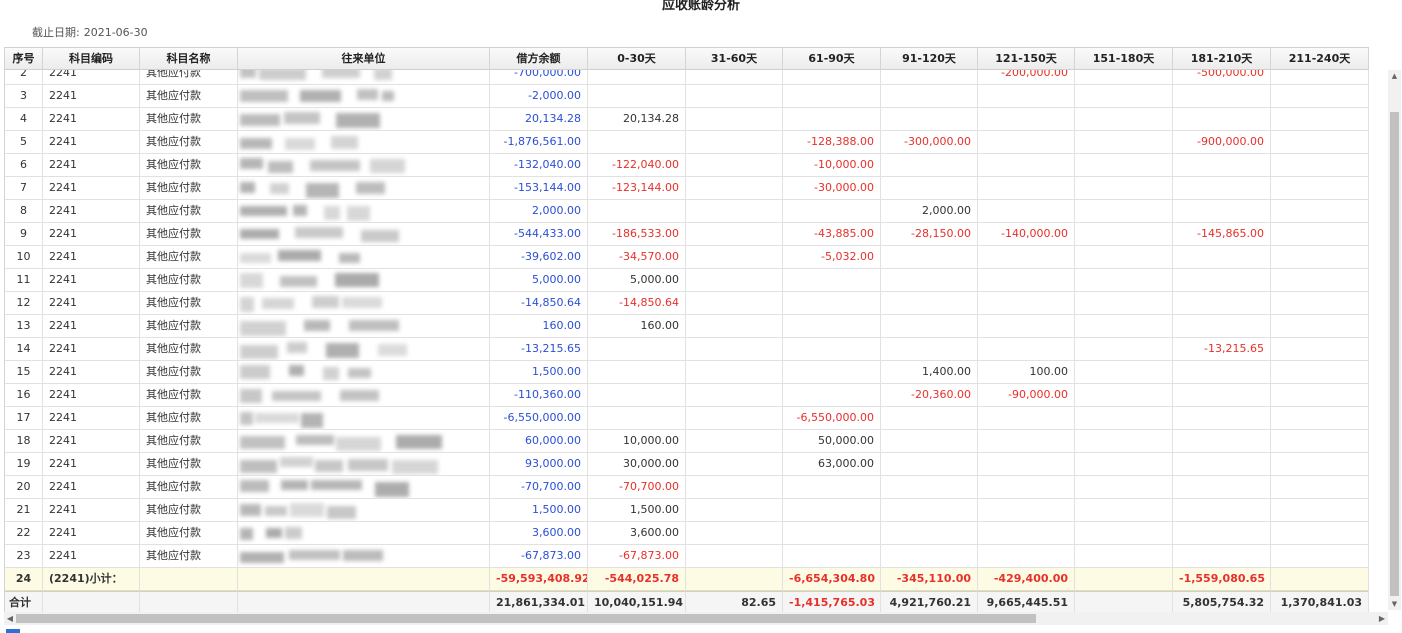 The height and width of the screenshot is (633, 1402). Describe the element at coordinates (929, 579) in the screenshot. I see `subtotal-91-120: -345,110.00` at that location.